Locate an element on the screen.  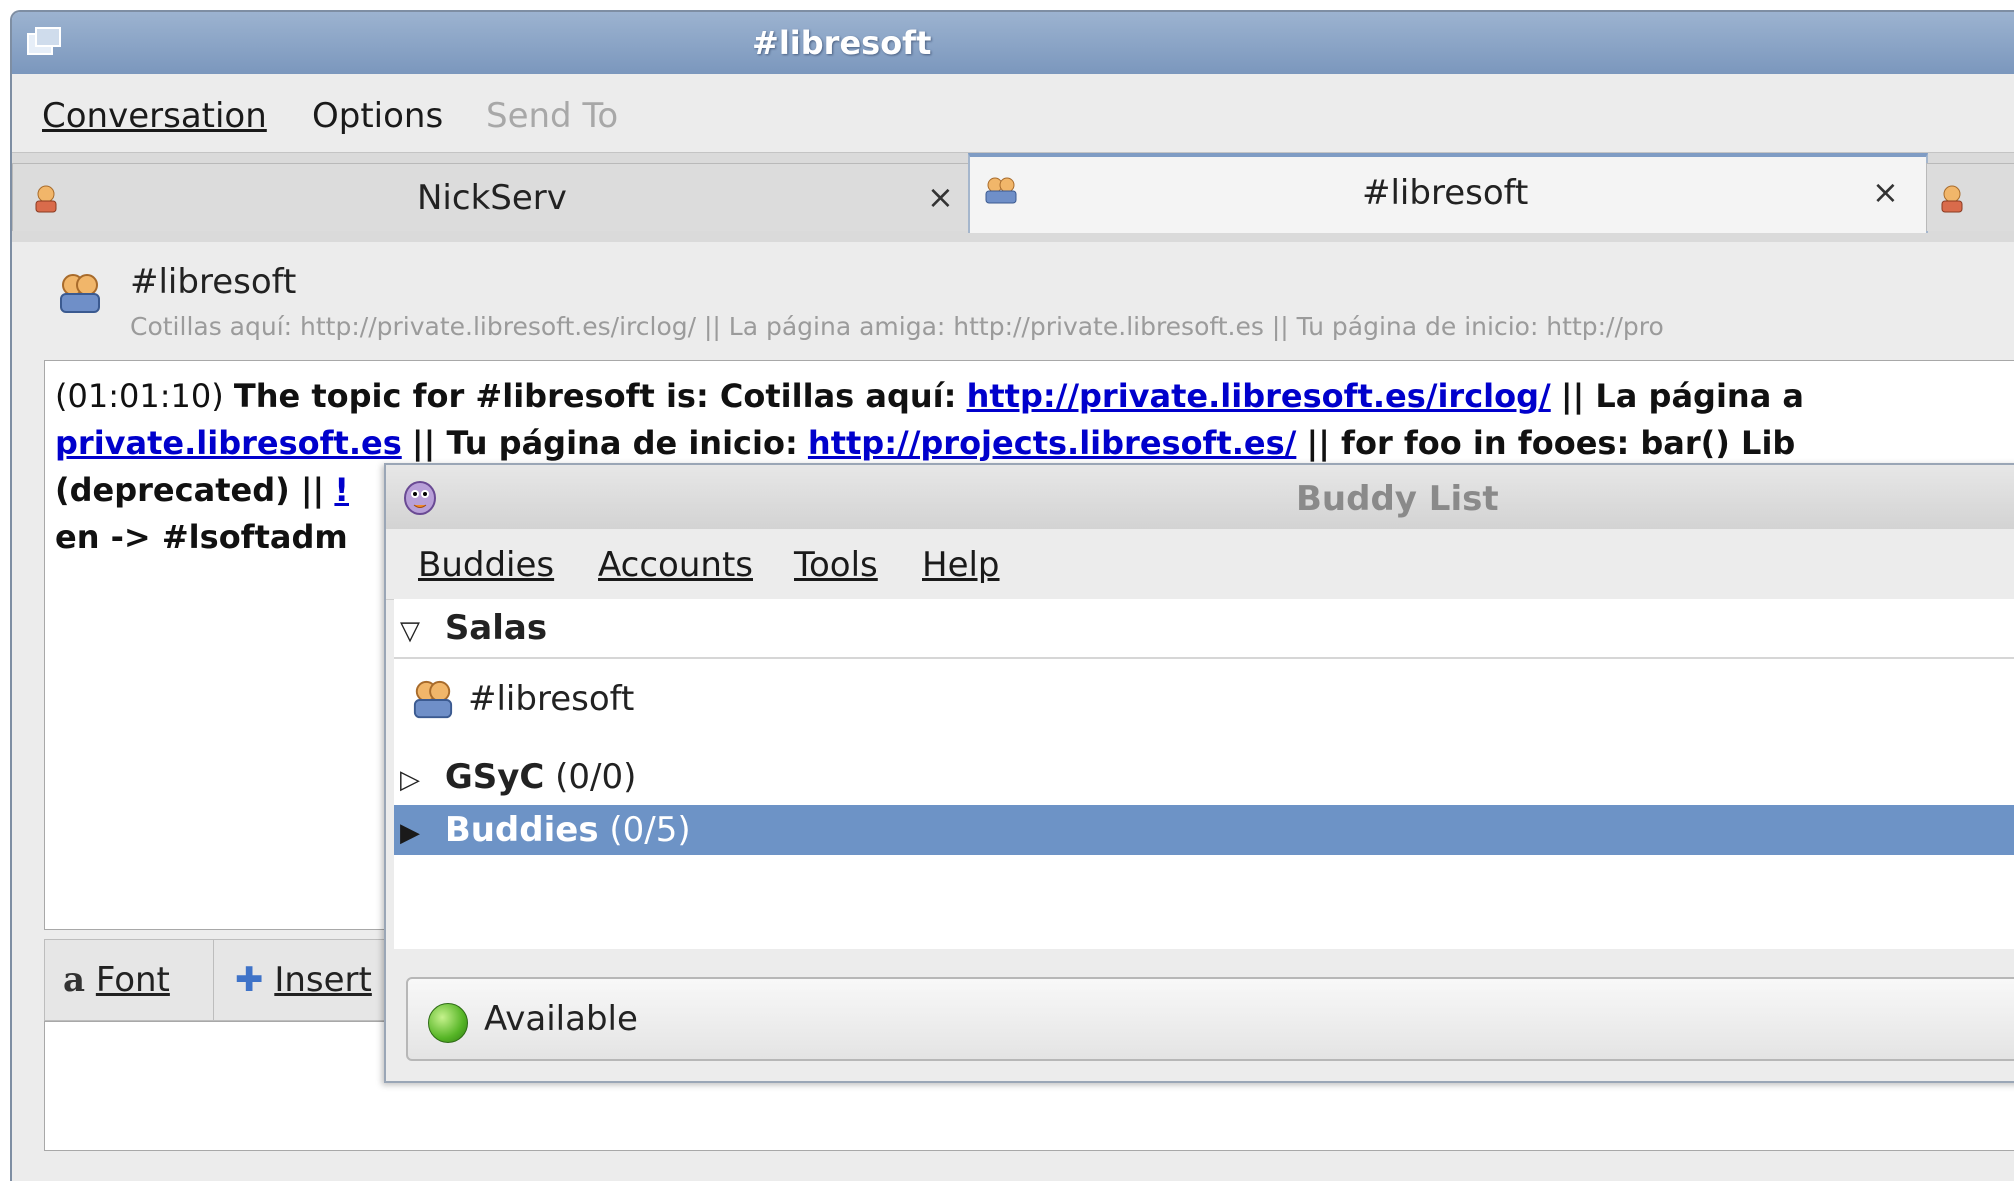
menu-tools: Tools is located at coordinates (836, 565).